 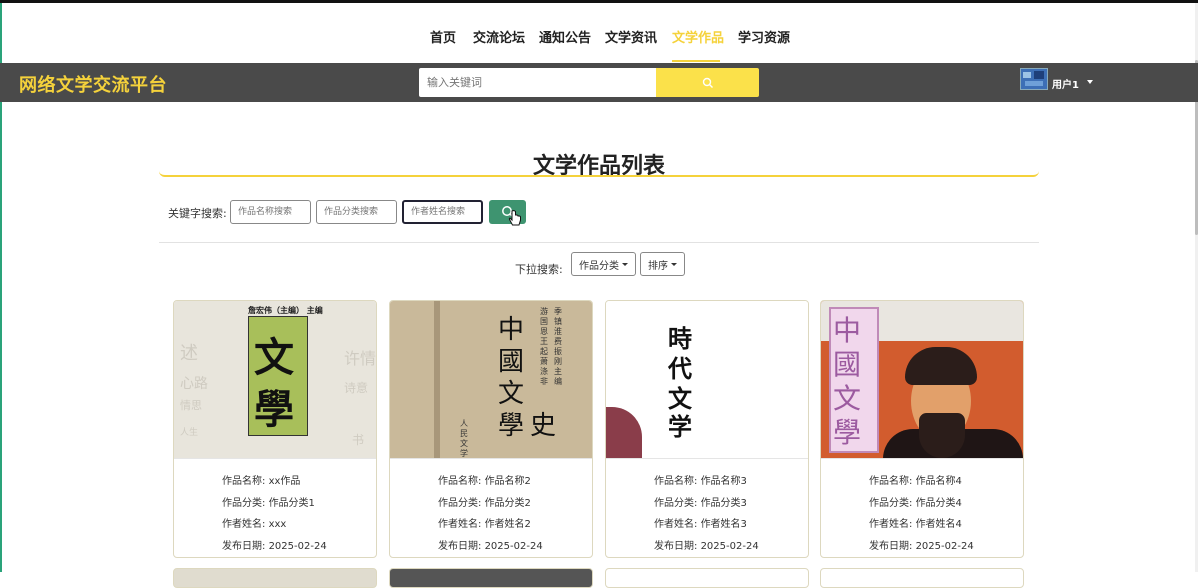 I want to click on header-bar: 网络文学交流平台 用户1, so click(x=599, y=82).